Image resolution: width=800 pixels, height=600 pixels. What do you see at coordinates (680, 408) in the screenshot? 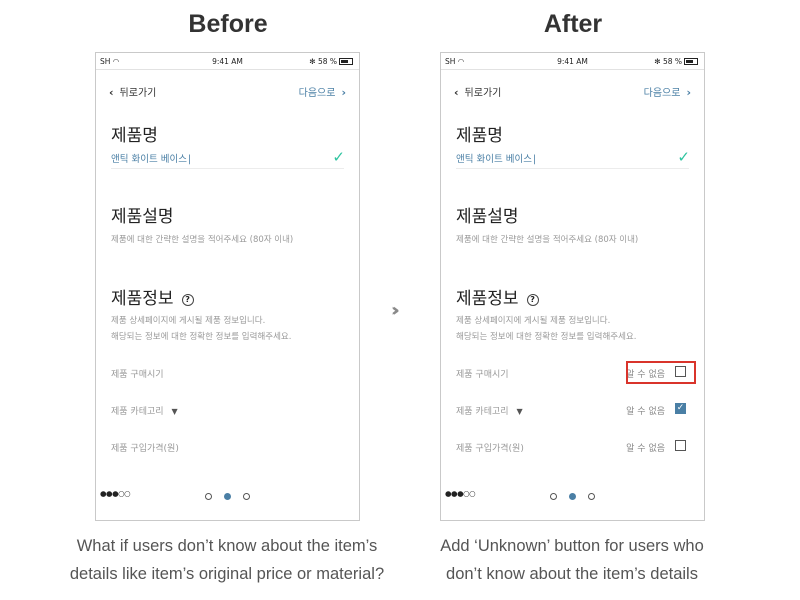
I see `unknown-checkbox-checked: ✓` at bounding box center [680, 408].